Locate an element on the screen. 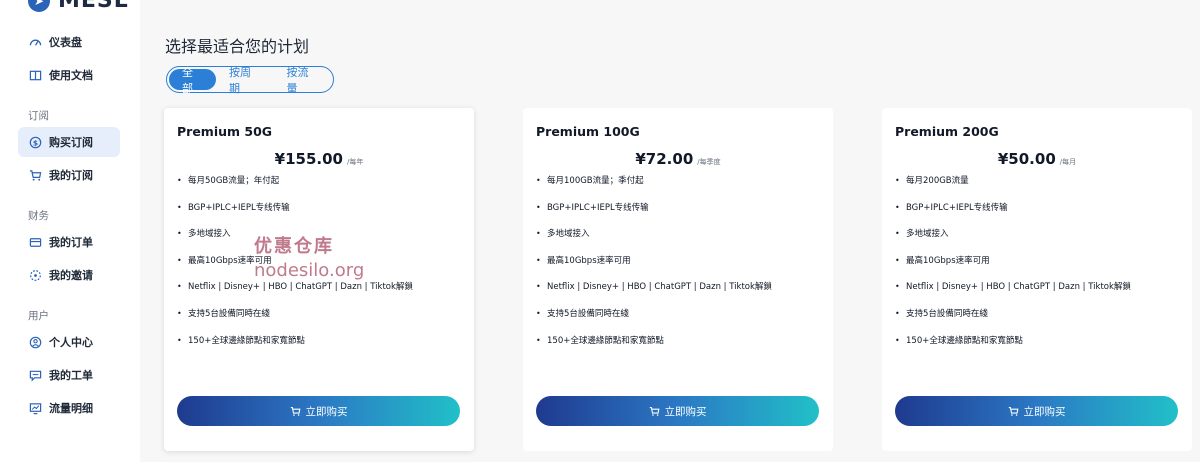 This screenshot has height=462, width=1200. sidebar-item-profile: 个人中心 is located at coordinates (69, 342).